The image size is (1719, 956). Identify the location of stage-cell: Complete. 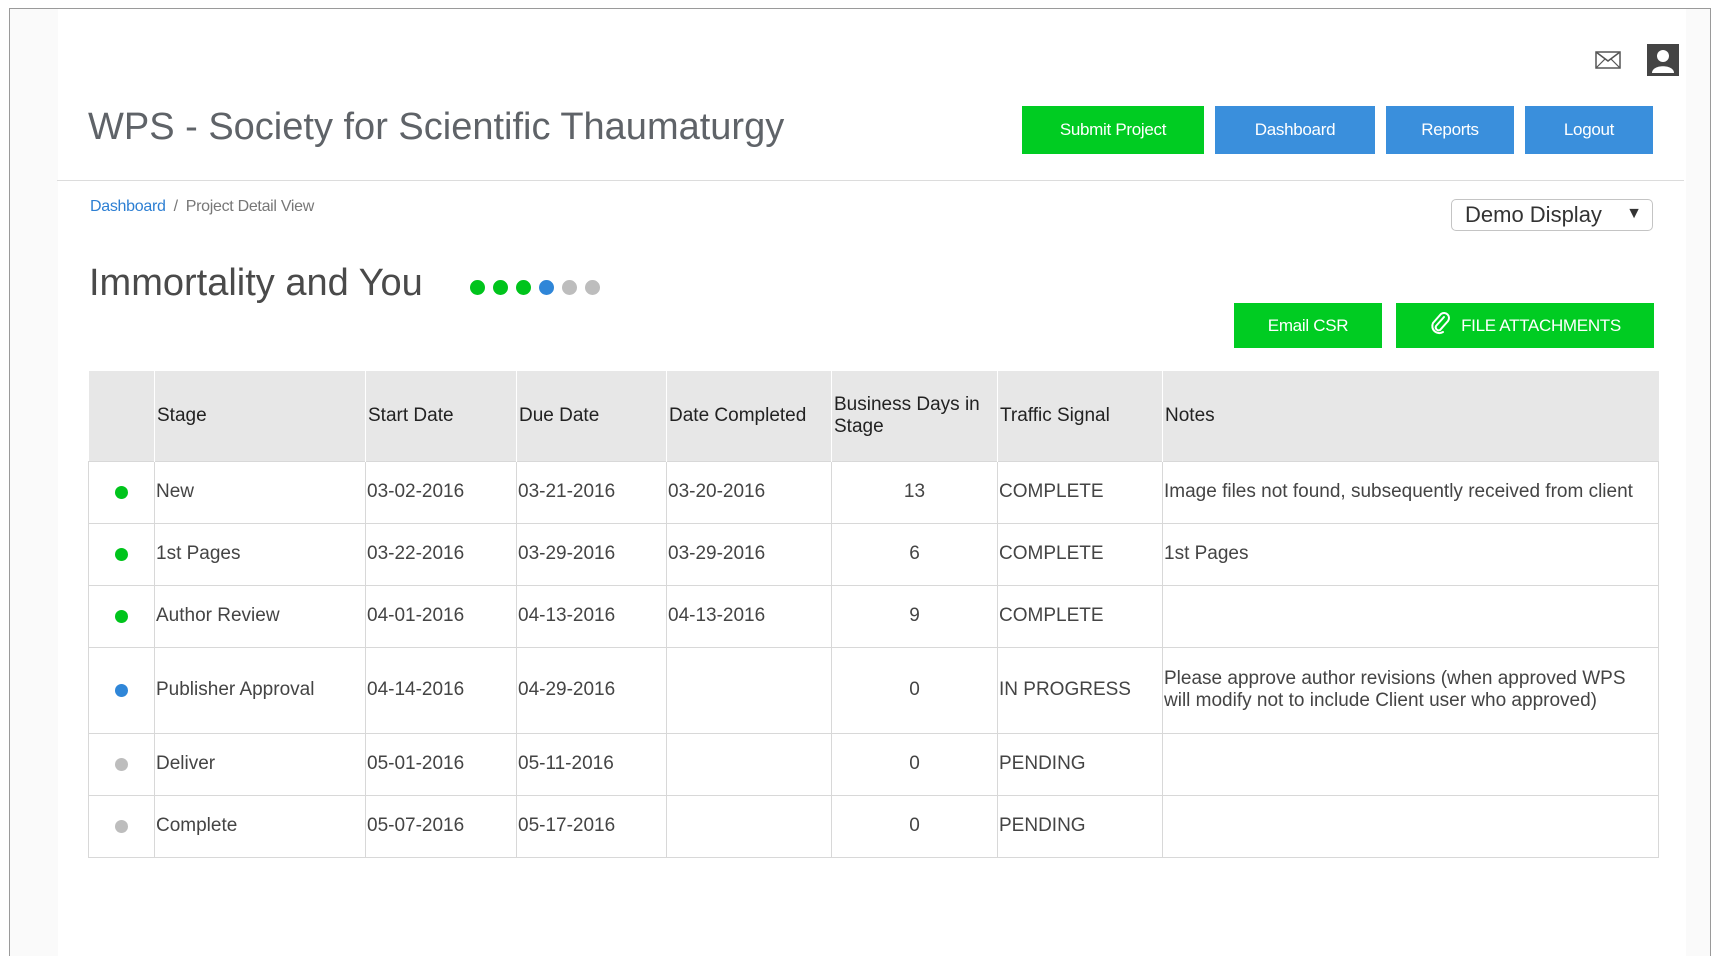
(260, 826).